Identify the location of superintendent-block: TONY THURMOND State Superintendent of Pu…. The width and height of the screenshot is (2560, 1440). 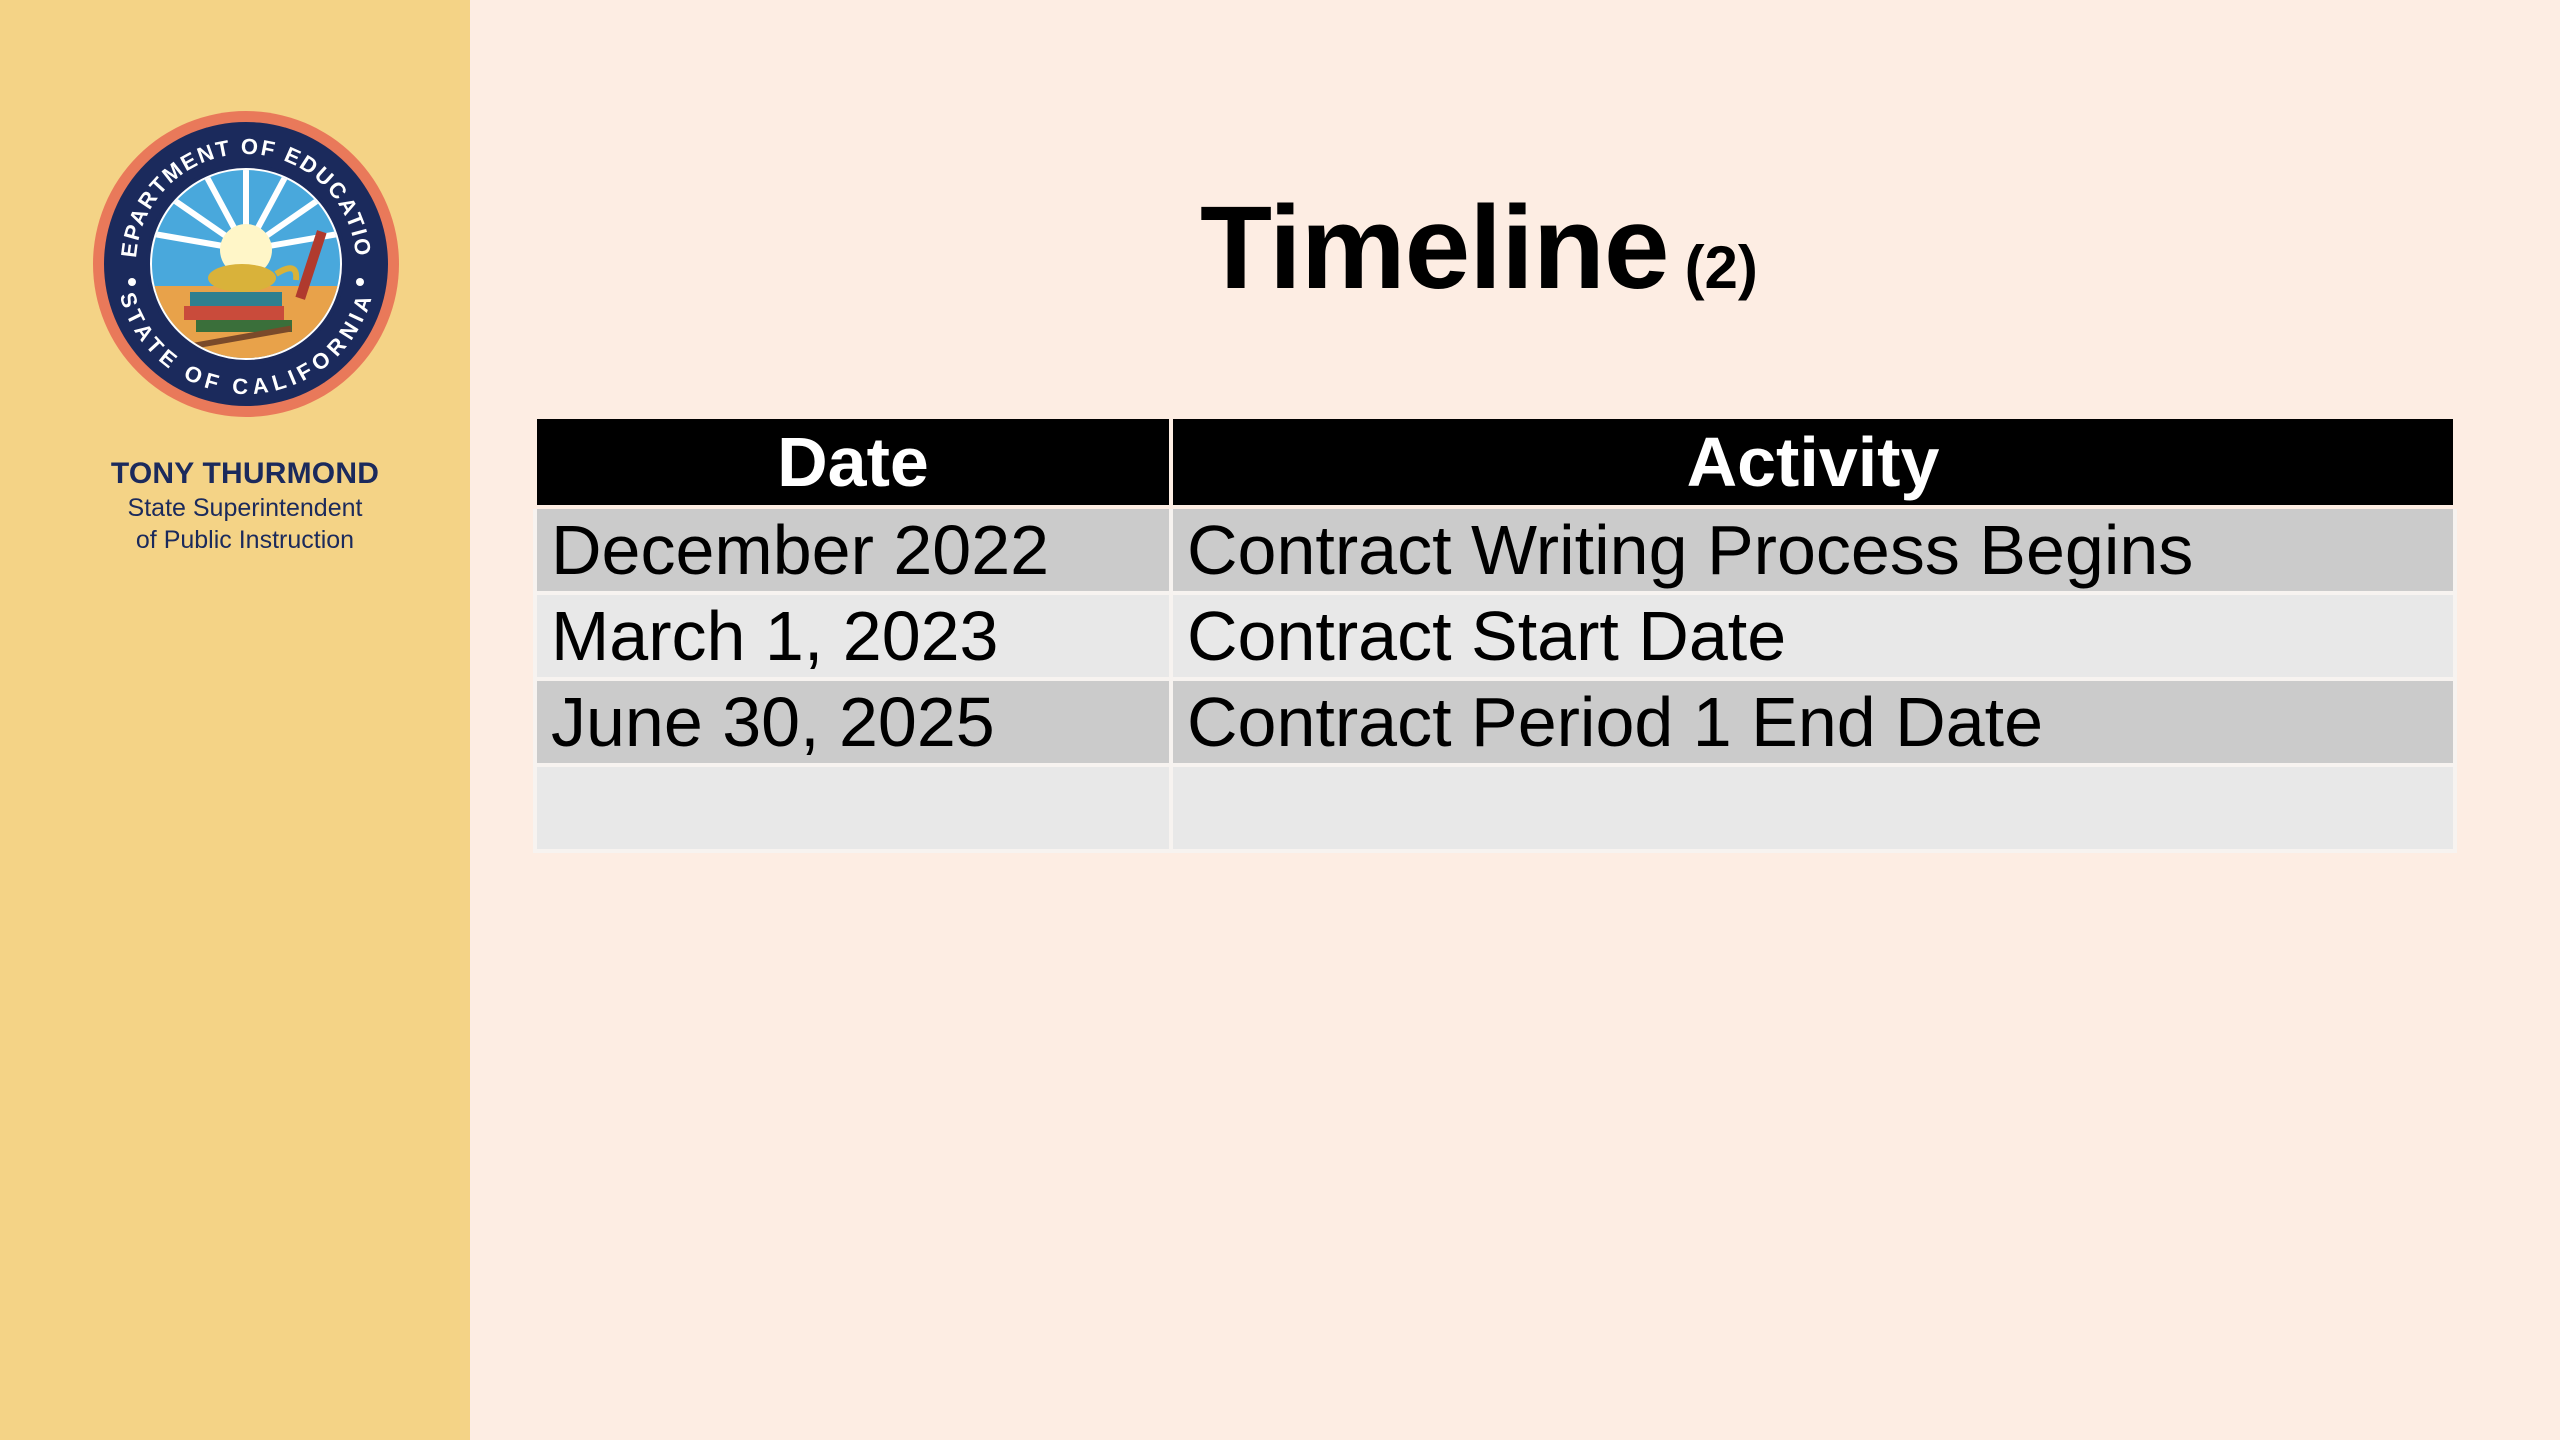
(245, 506).